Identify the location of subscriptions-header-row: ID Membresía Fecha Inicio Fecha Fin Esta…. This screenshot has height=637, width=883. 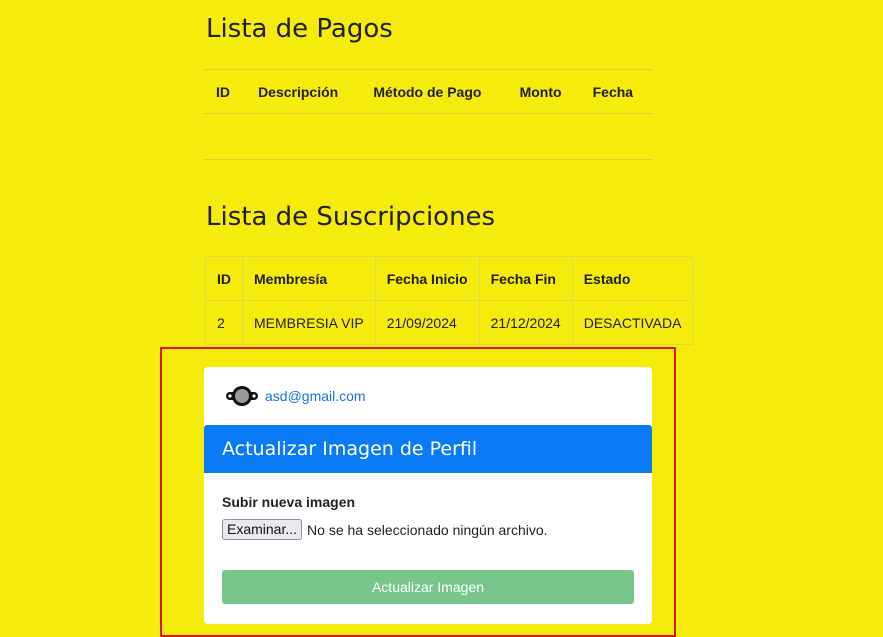
(449, 278).